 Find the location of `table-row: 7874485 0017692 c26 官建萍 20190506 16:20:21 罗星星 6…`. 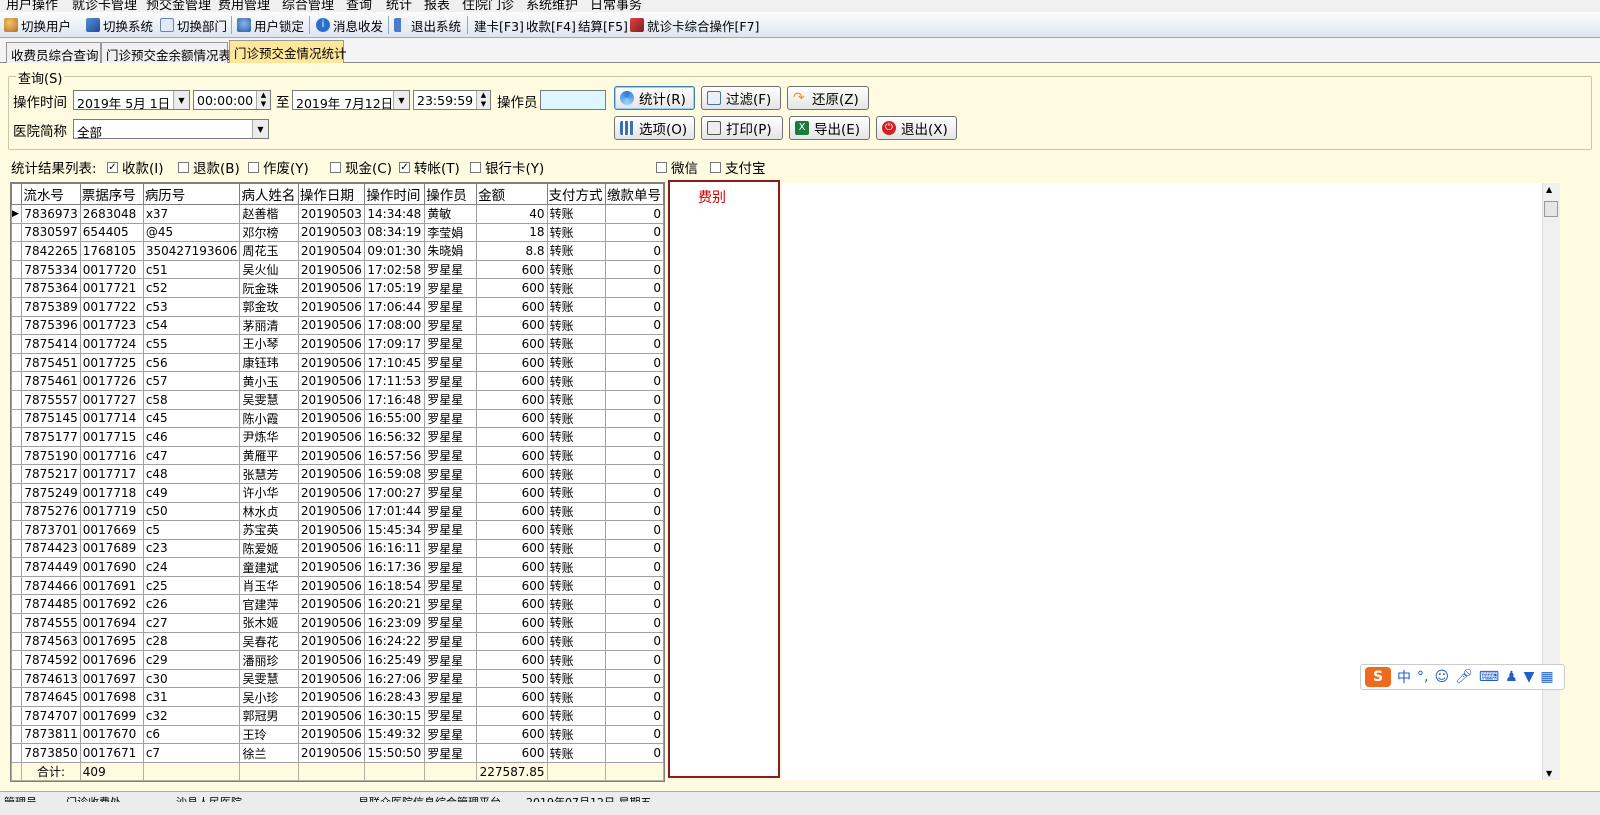

table-row: 7874485 0017692 c26 官建萍 20190506 16:20:21 罗星星 6… is located at coordinates (337, 604).